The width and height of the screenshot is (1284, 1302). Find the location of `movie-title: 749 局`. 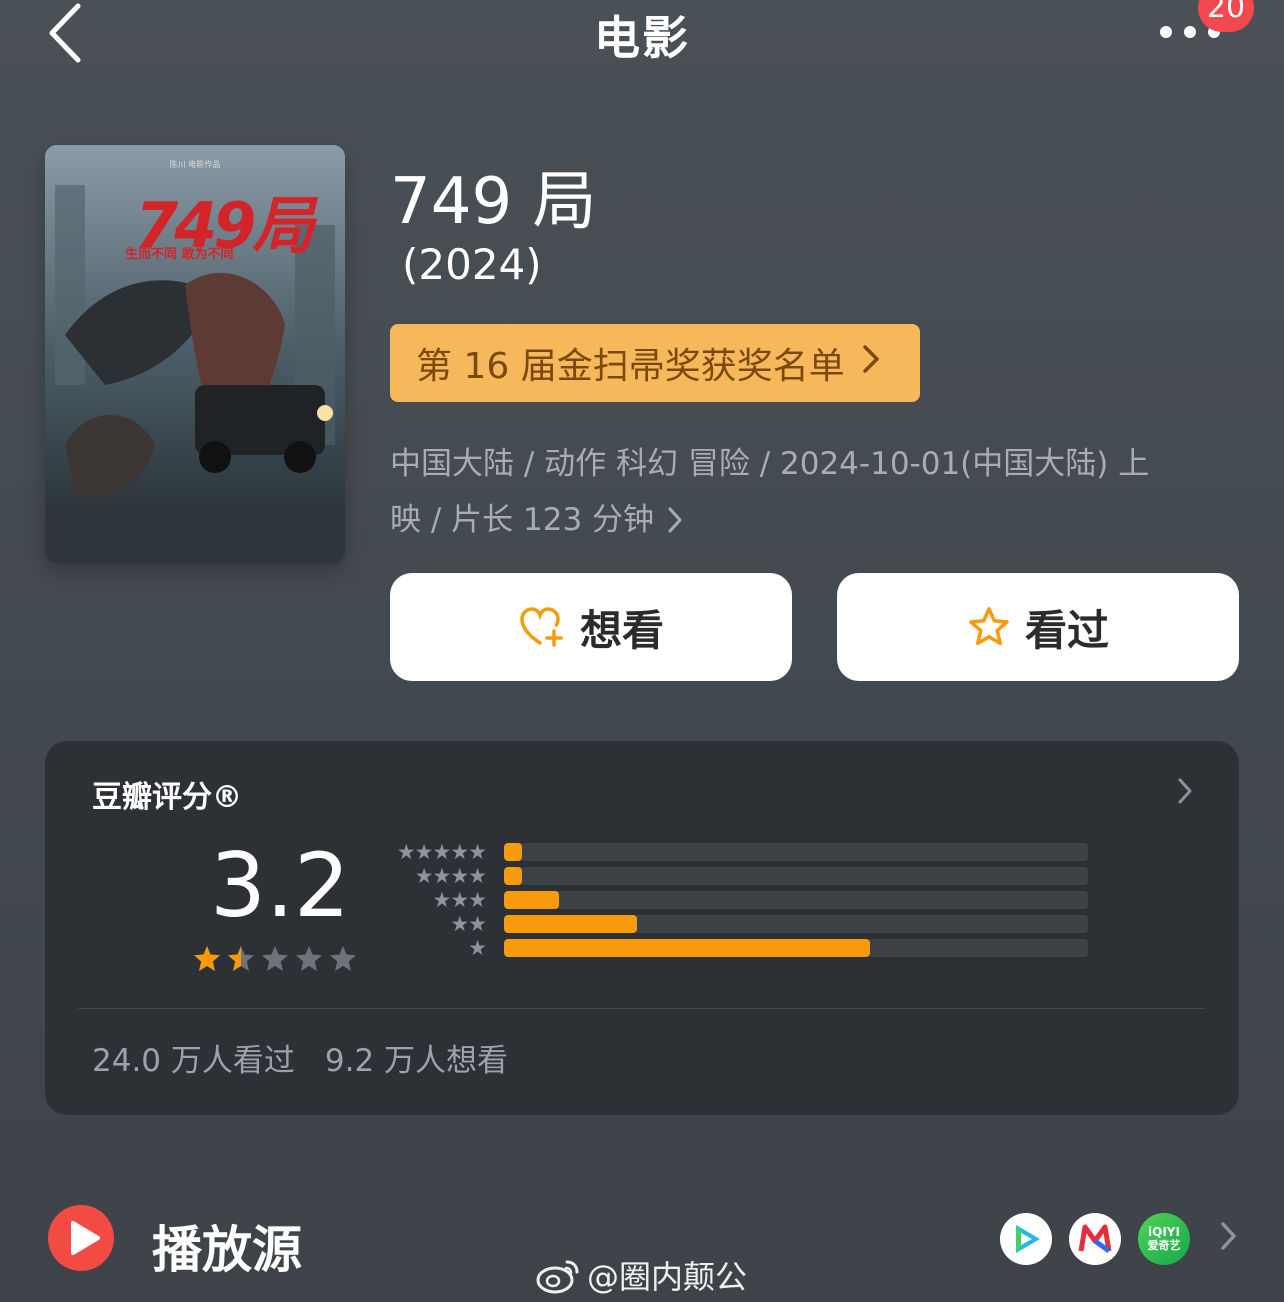

movie-title: 749 局 is located at coordinates (493, 202).